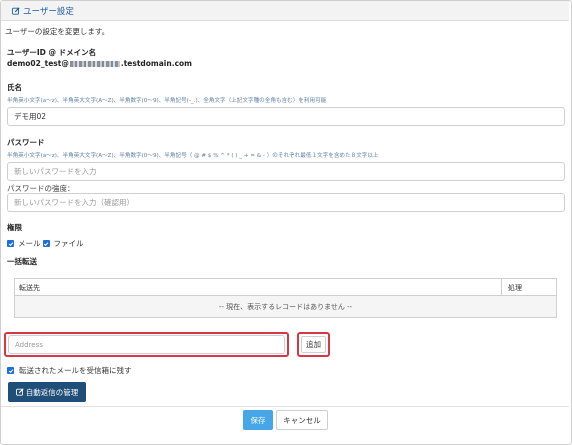  I want to click on keep-copy-label: 転送されたメールを受信箱に残す, so click(75, 370).